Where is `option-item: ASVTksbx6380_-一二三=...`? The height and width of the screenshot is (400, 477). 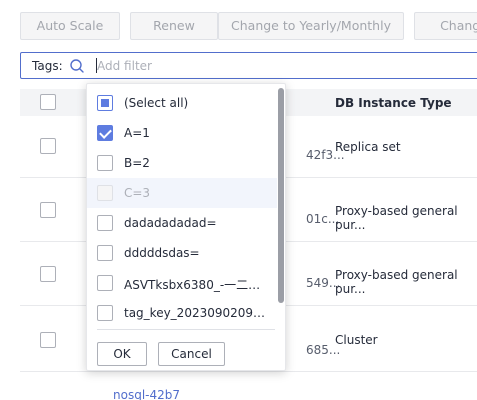 option-item: ASVTksbx6380_-一二三=... is located at coordinates (182, 283).